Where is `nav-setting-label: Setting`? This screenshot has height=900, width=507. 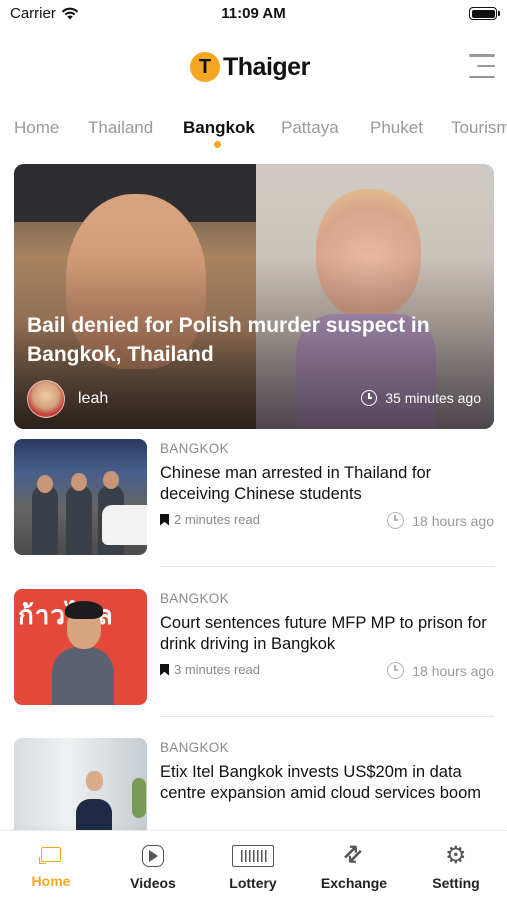
nav-setting-label: Setting is located at coordinates (456, 883).